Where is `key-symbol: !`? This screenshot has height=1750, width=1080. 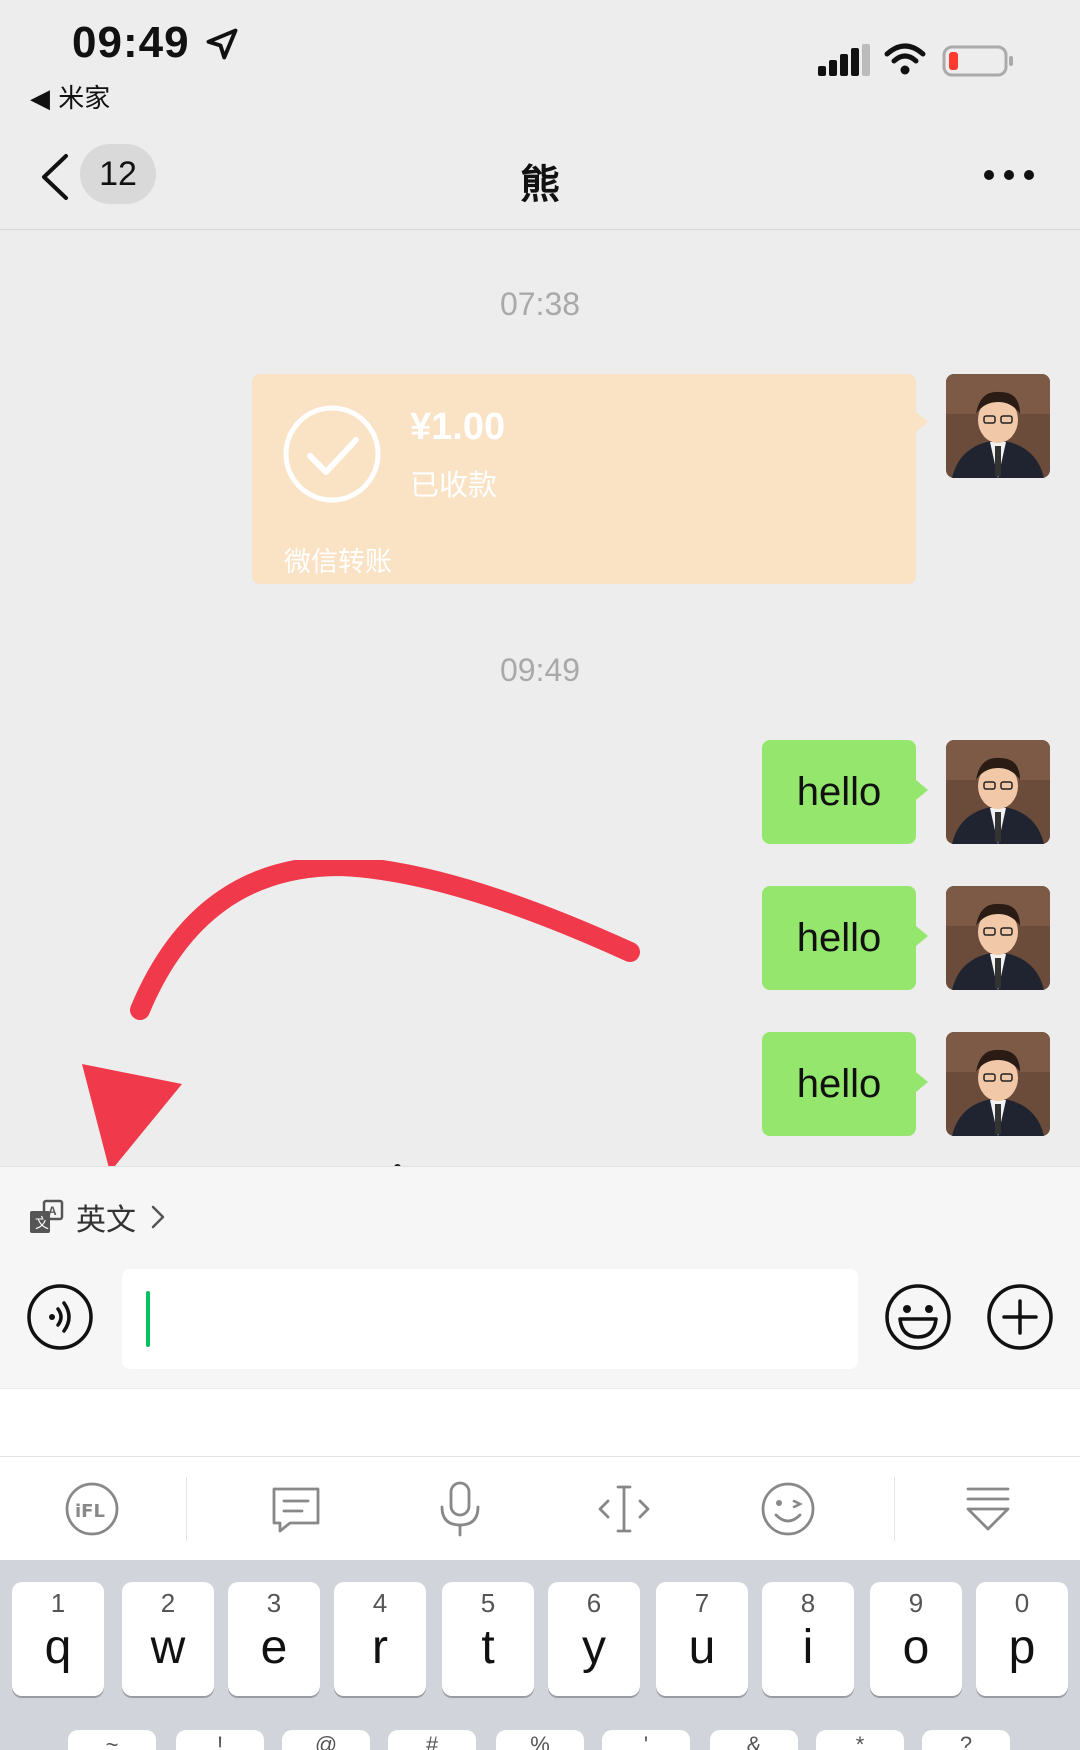
key-symbol: ! is located at coordinates (220, 1741).